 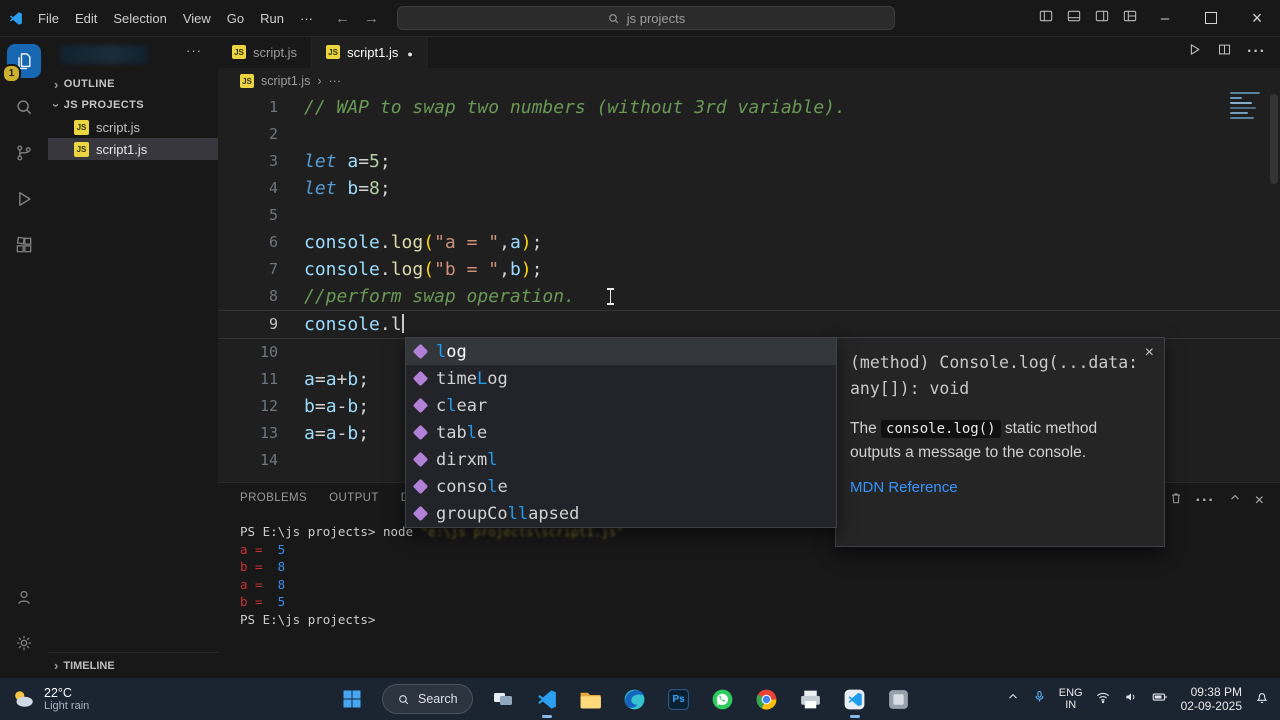 What do you see at coordinates (1102, 18) in the screenshot?
I see `toggle-secondary-sidebar-icon` at bounding box center [1102, 18].